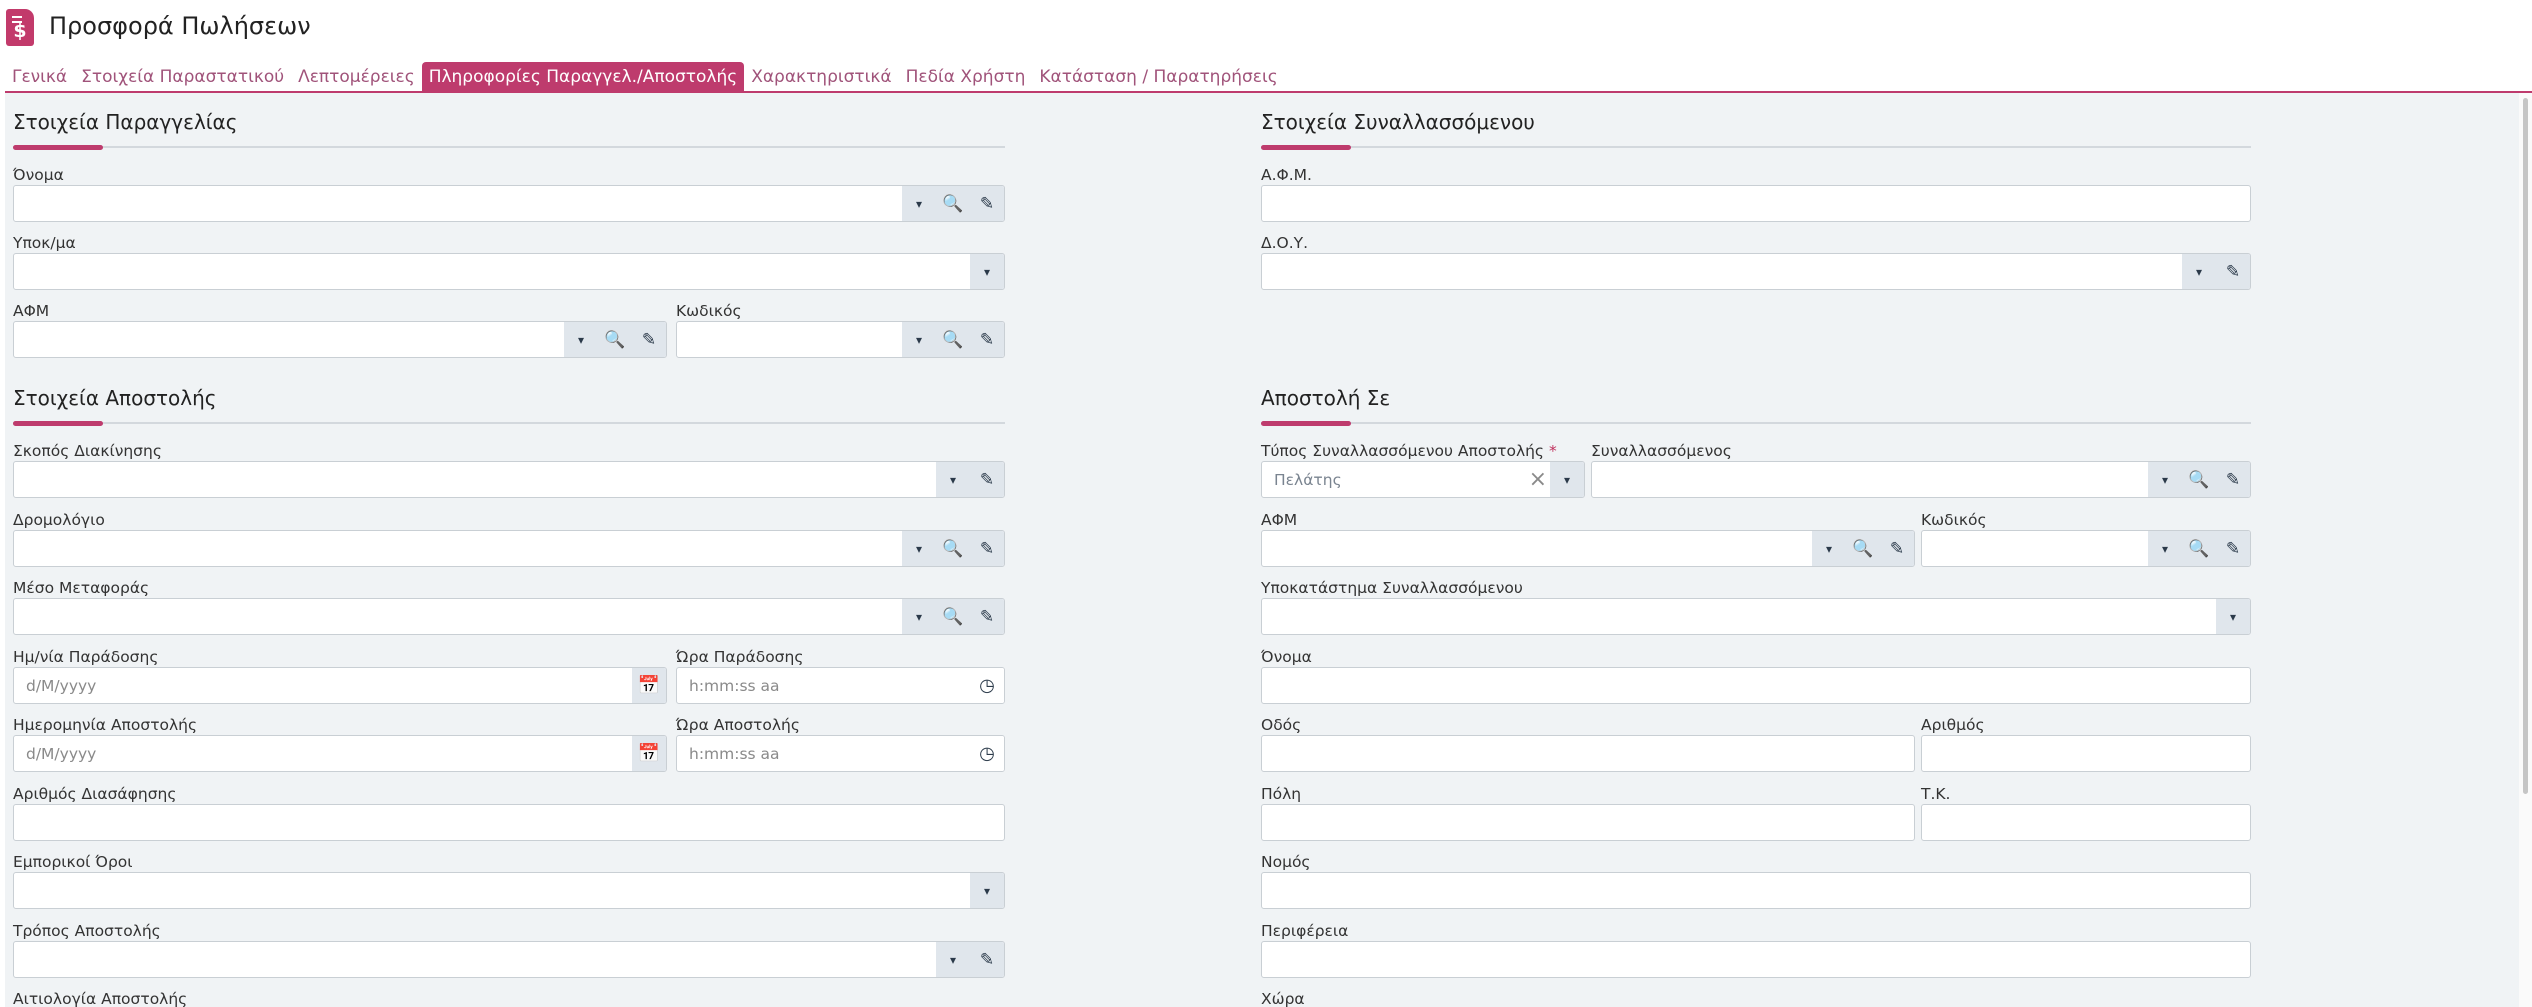 This screenshot has height=1007, width=2532. I want to click on street-label: Οδός, so click(1281, 725).